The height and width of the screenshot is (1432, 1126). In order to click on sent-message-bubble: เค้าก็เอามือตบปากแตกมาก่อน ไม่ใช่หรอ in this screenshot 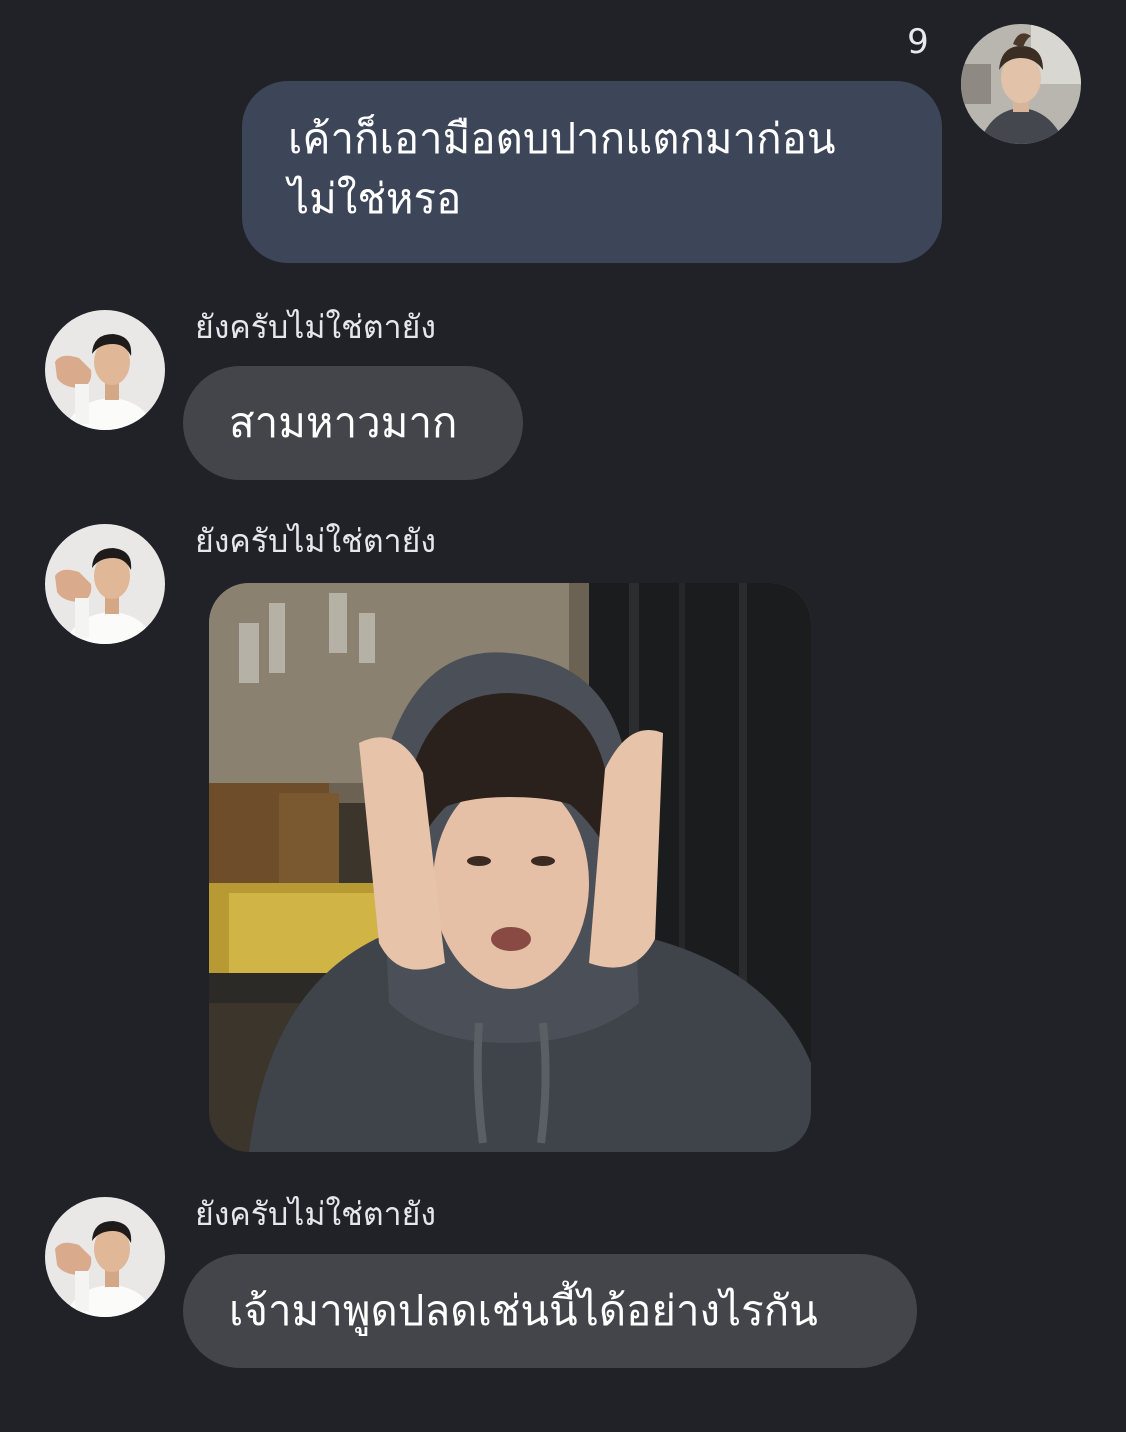, I will do `click(592, 172)`.